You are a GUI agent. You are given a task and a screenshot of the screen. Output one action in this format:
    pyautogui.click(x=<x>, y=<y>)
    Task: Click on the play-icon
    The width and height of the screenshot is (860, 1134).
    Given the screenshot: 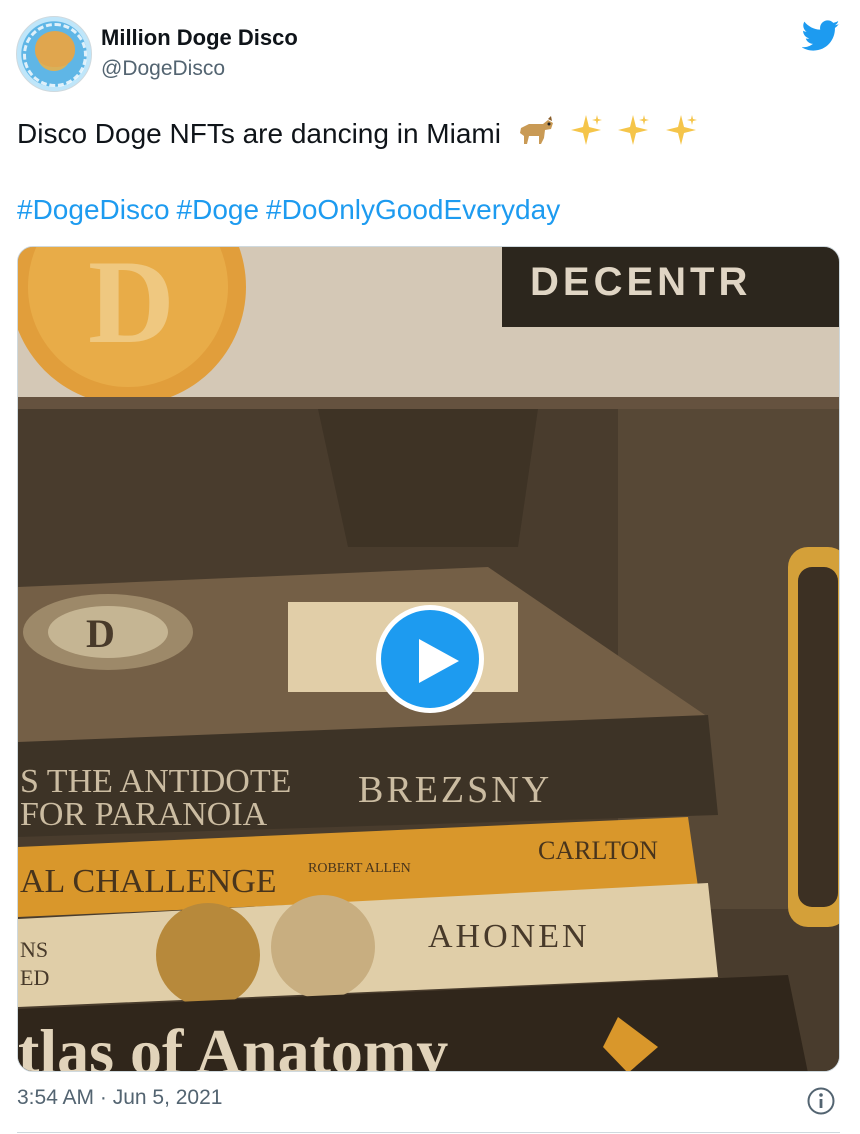 What is the action you would take?
    pyautogui.click(x=439, y=661)
    